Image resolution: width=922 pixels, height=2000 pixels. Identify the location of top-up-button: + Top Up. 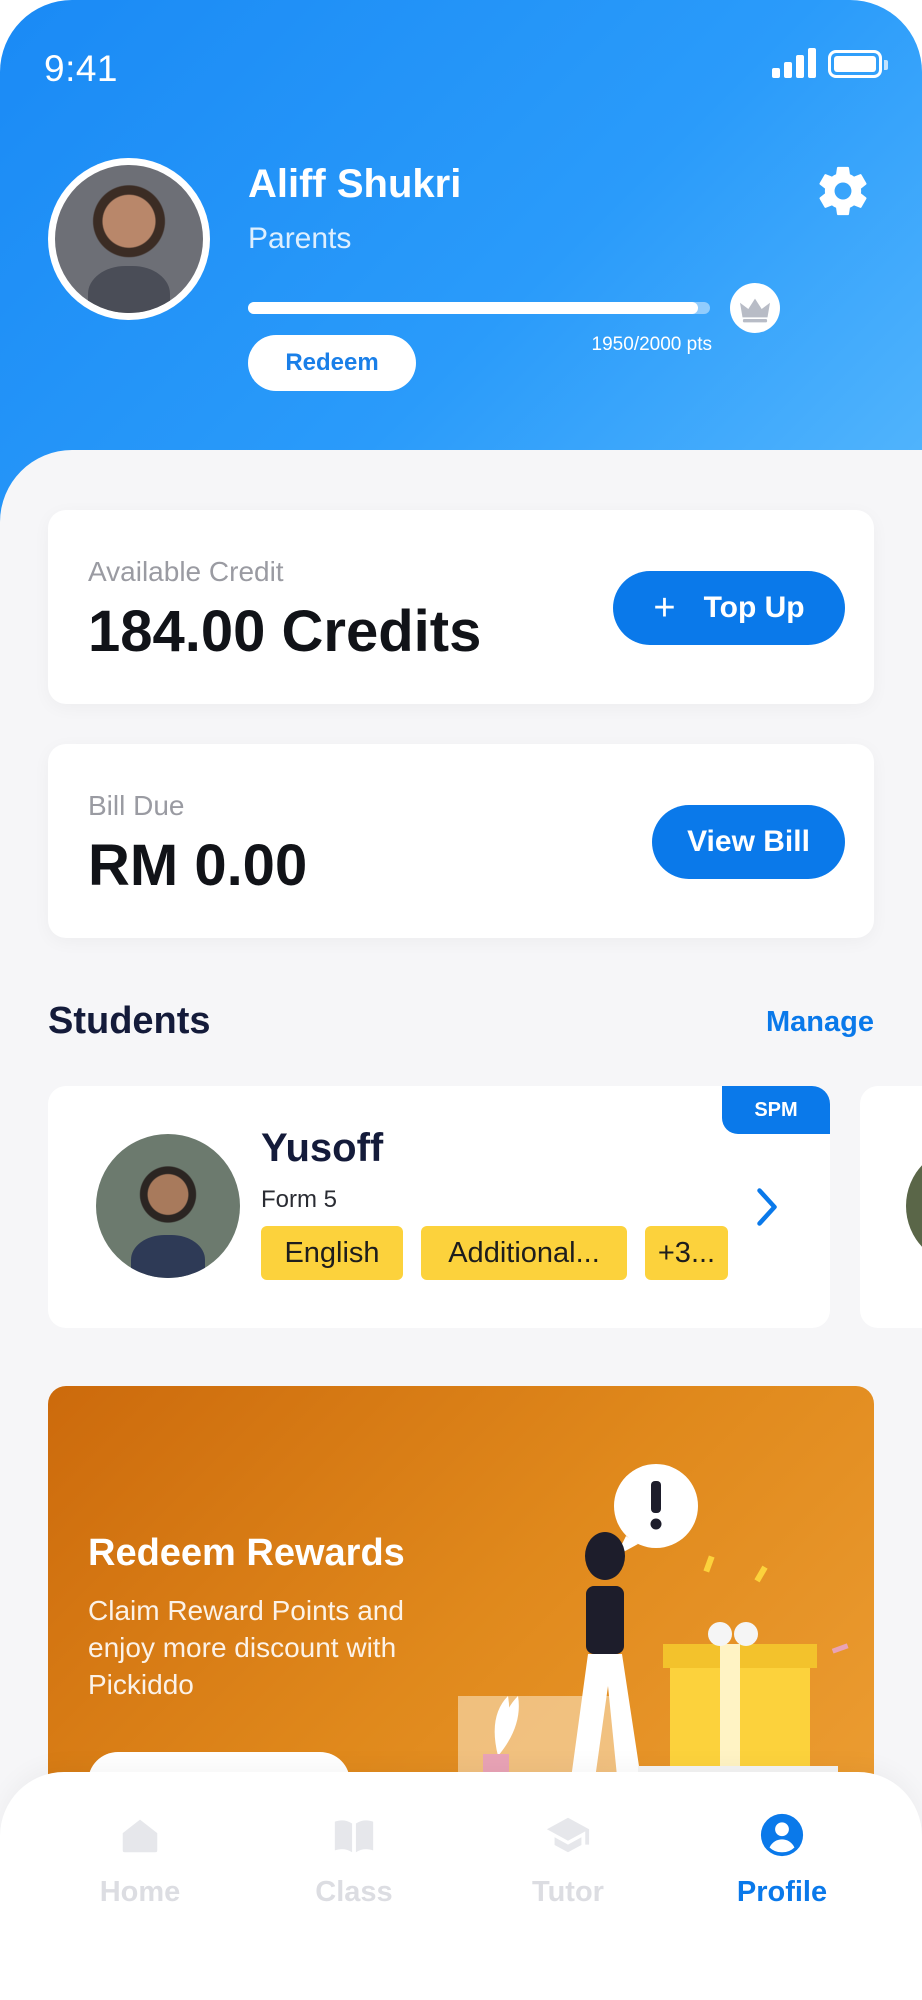
(729, 608).